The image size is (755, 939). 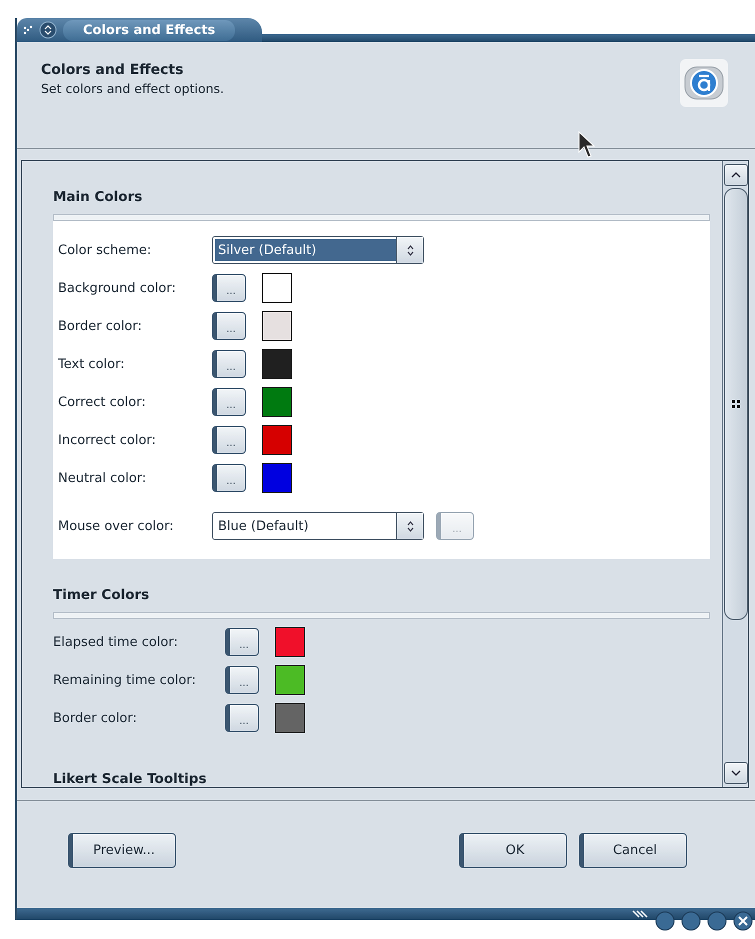 What do you see at coordinates (107, 440) in the screenshot?
I see `field-label: Incorrect color:` at bounding box center [107, 440].